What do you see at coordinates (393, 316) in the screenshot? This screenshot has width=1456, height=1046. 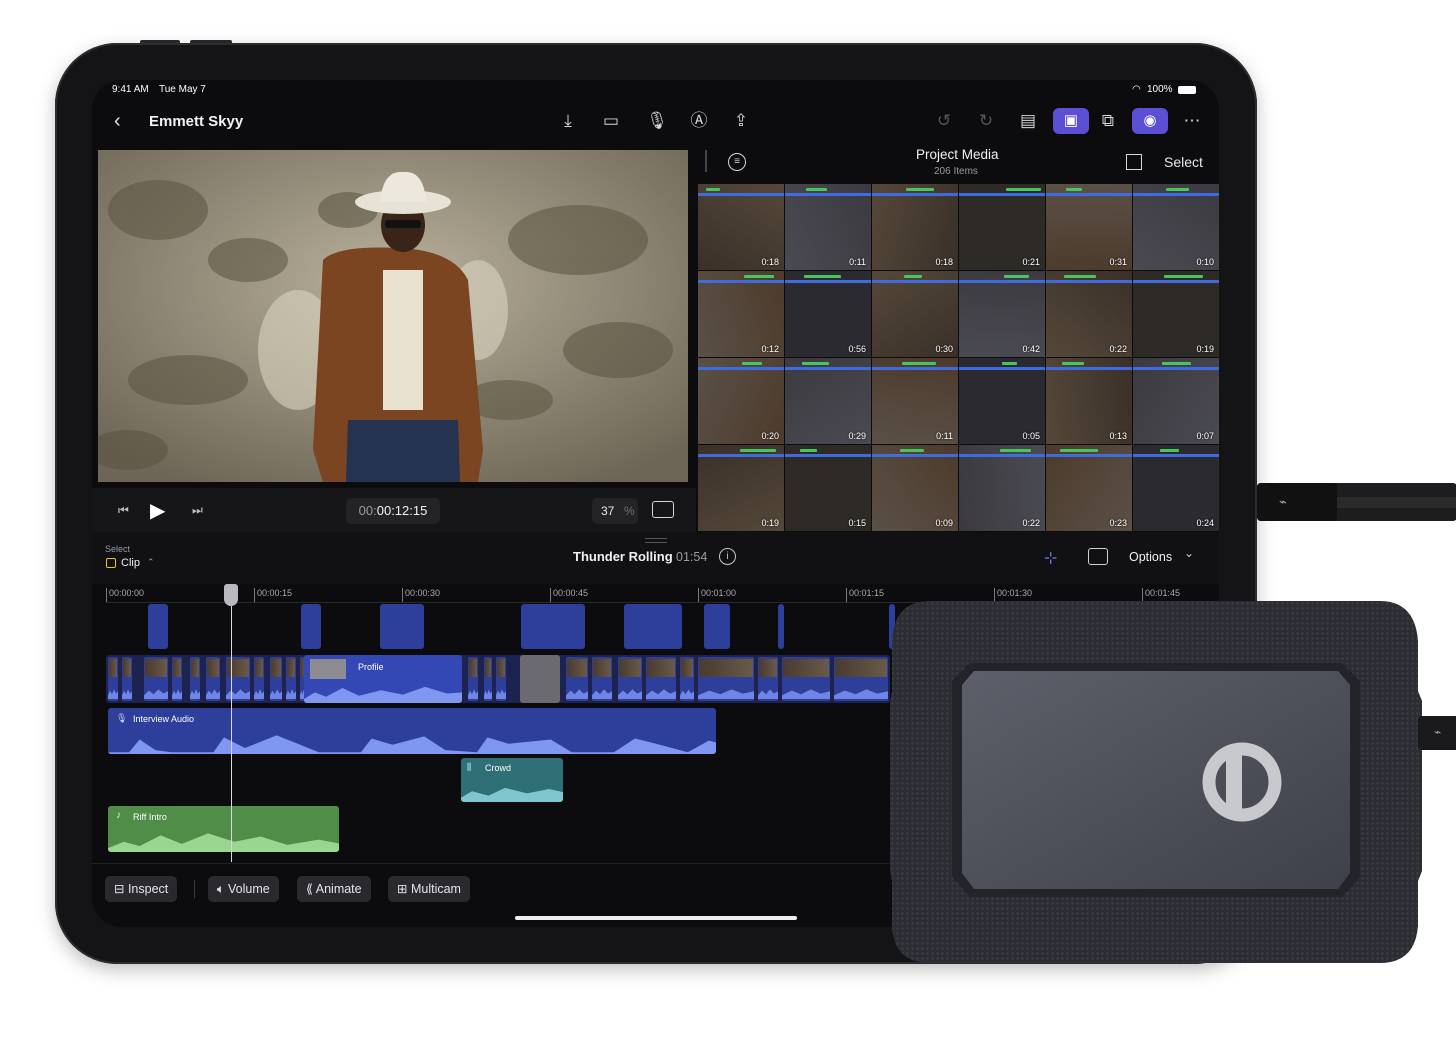 I see `video-viewer` at bounding box center [393, 316].